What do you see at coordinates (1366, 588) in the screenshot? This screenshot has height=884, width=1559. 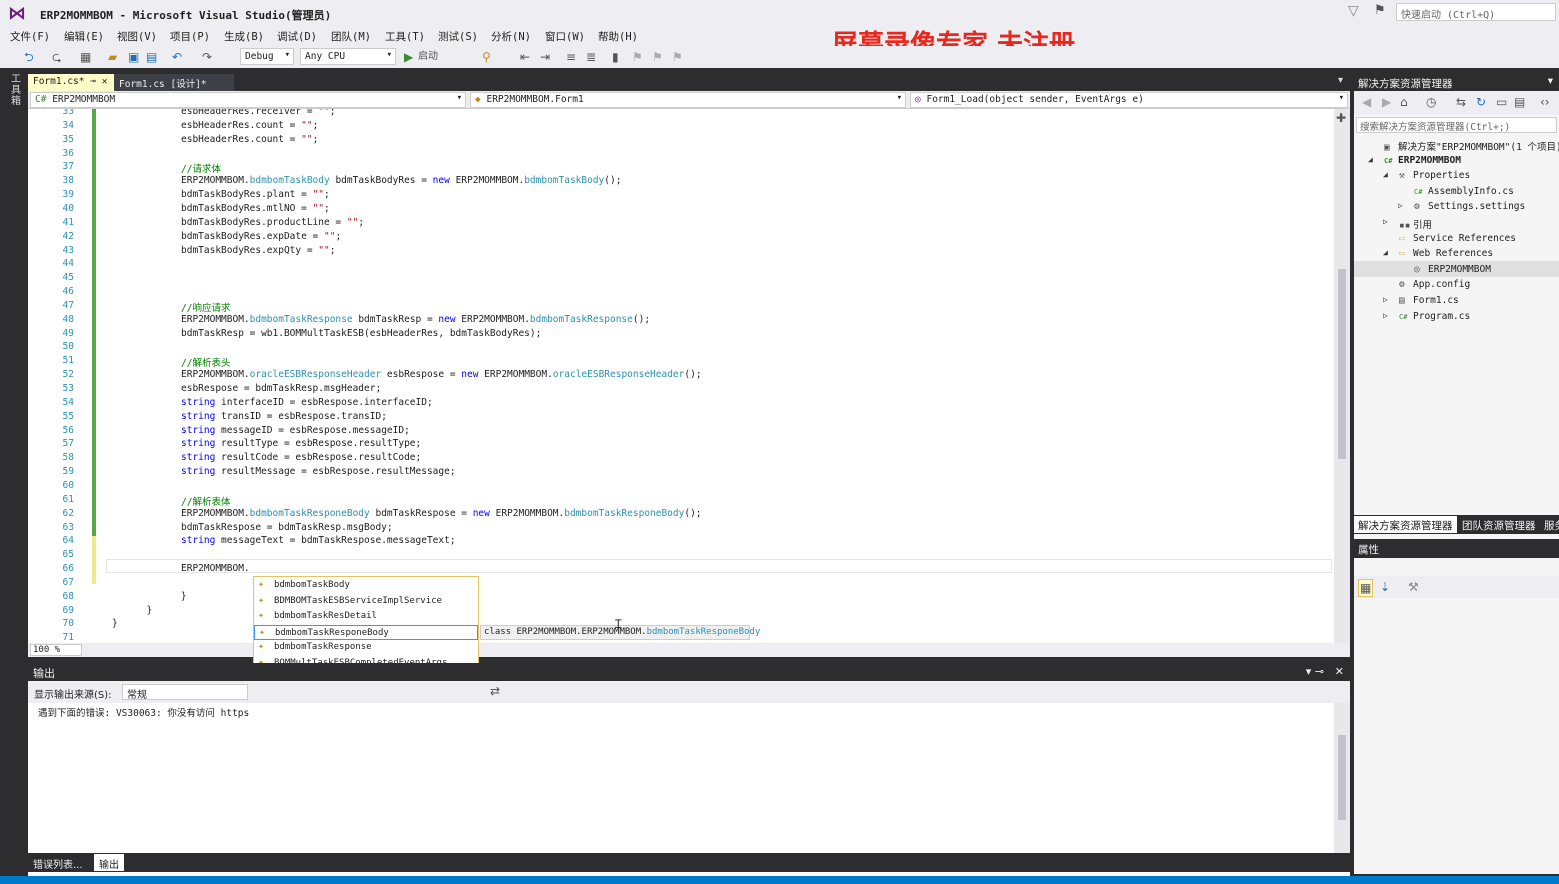 I see `categorized-icon: ▦` at bounding box center [1366, 588].